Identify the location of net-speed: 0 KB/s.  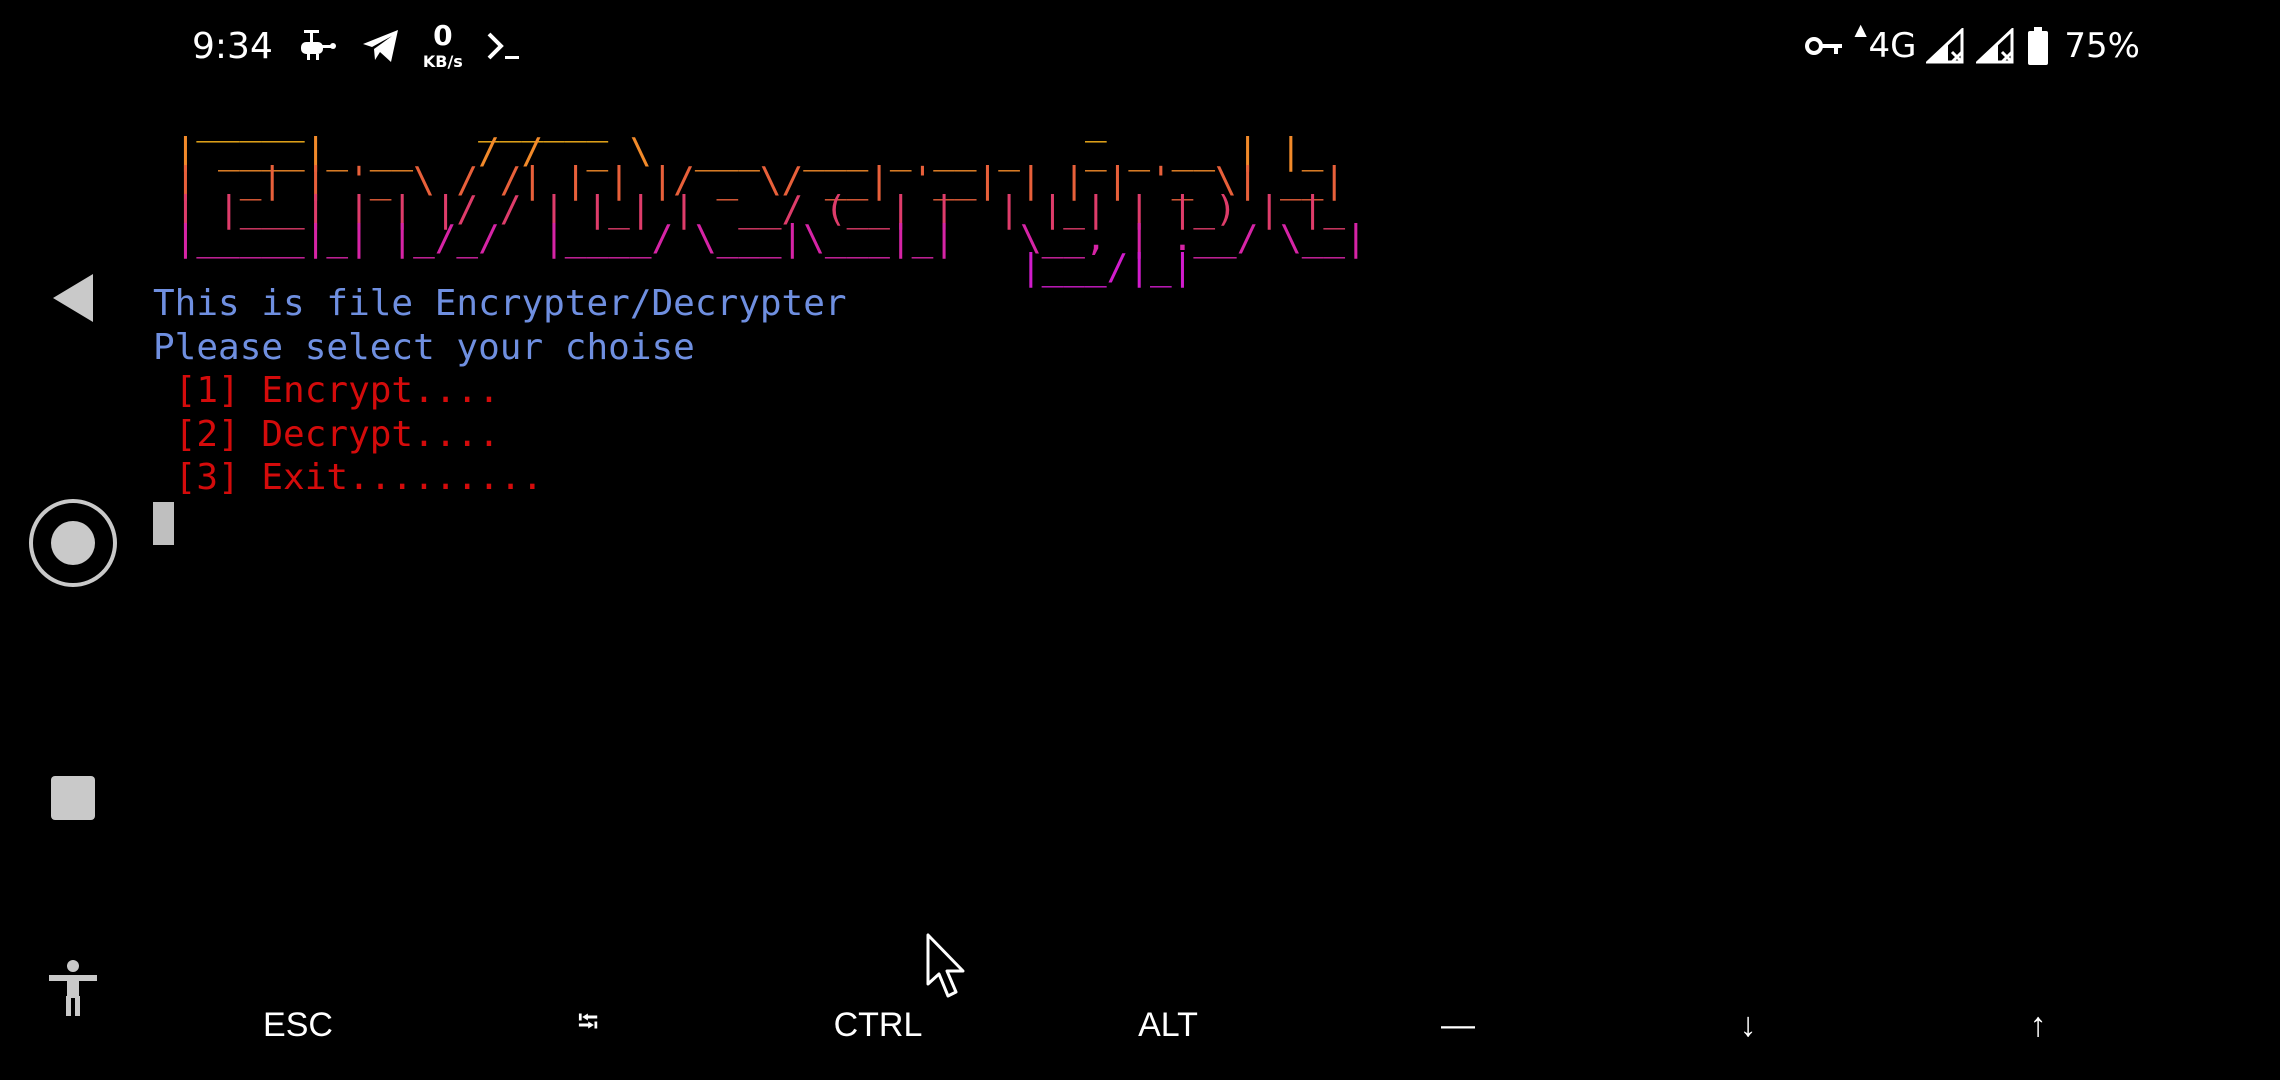
(443, 46).